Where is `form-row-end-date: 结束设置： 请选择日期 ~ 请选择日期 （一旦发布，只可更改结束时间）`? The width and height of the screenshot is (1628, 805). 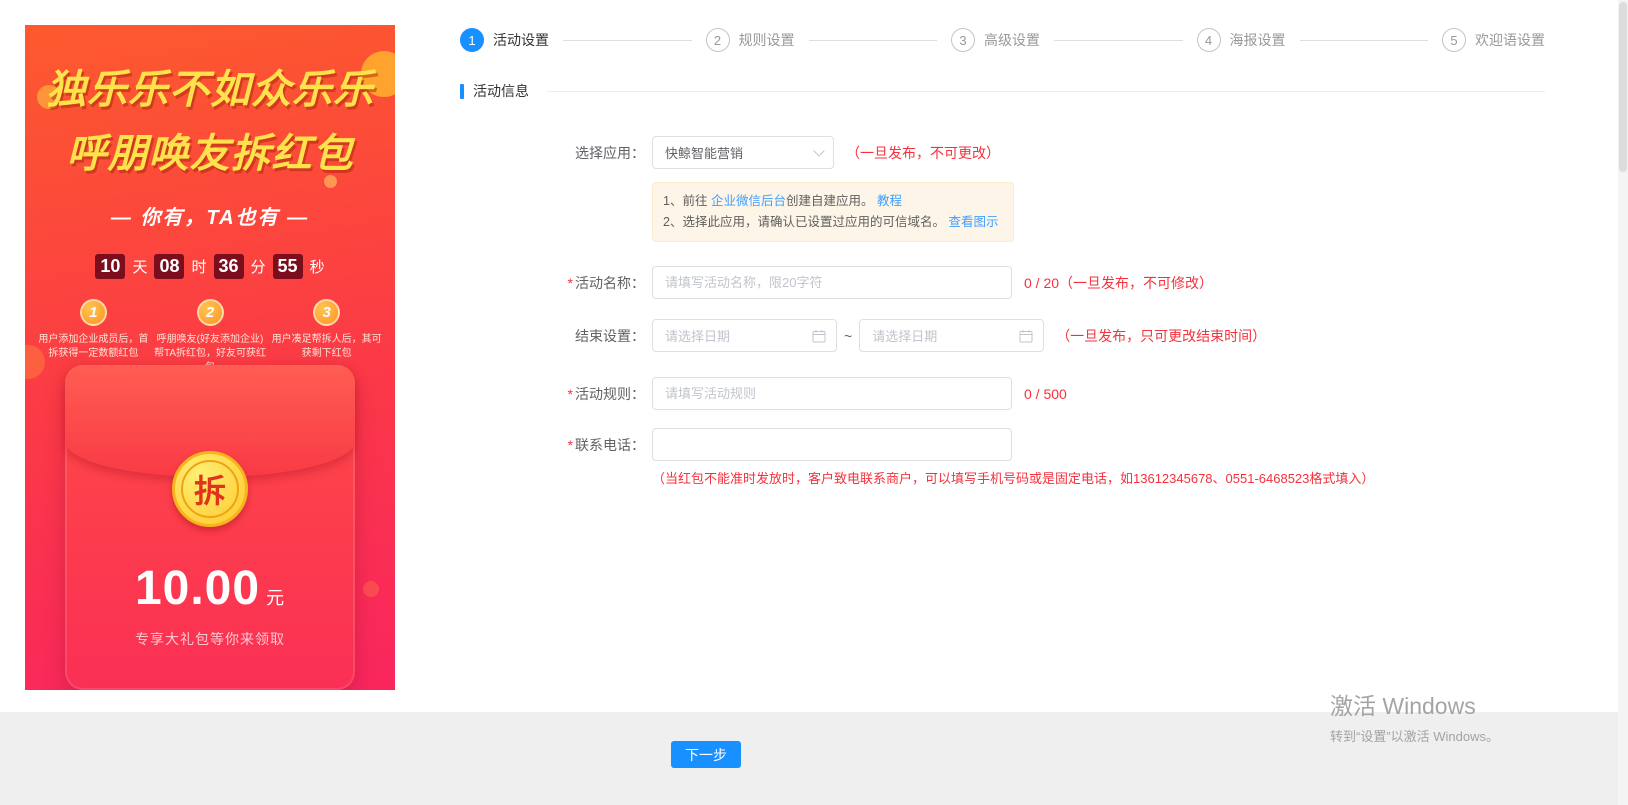 form-row-end-date: 结束设置： 请选择日期 ~ 请选择日期 （一旦发布，只可更改结束时间） is located at coordinates (860, 335).